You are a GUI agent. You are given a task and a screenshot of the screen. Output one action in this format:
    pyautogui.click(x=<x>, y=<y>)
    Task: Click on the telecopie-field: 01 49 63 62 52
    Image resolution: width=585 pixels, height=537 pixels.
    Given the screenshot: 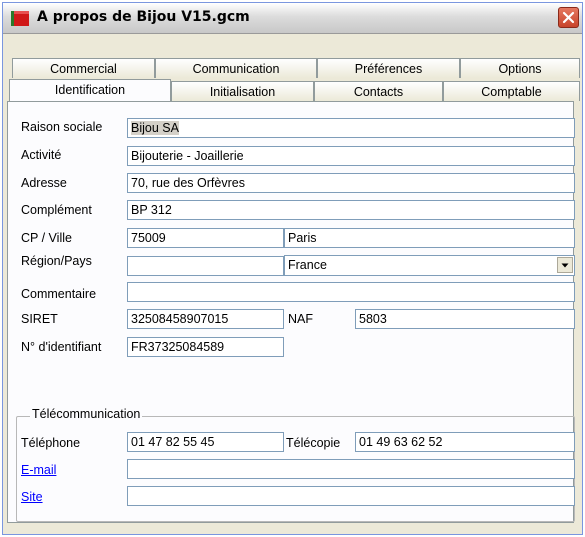 What is the action you would take?
    pyautogui.click(x=465, y=442)
    